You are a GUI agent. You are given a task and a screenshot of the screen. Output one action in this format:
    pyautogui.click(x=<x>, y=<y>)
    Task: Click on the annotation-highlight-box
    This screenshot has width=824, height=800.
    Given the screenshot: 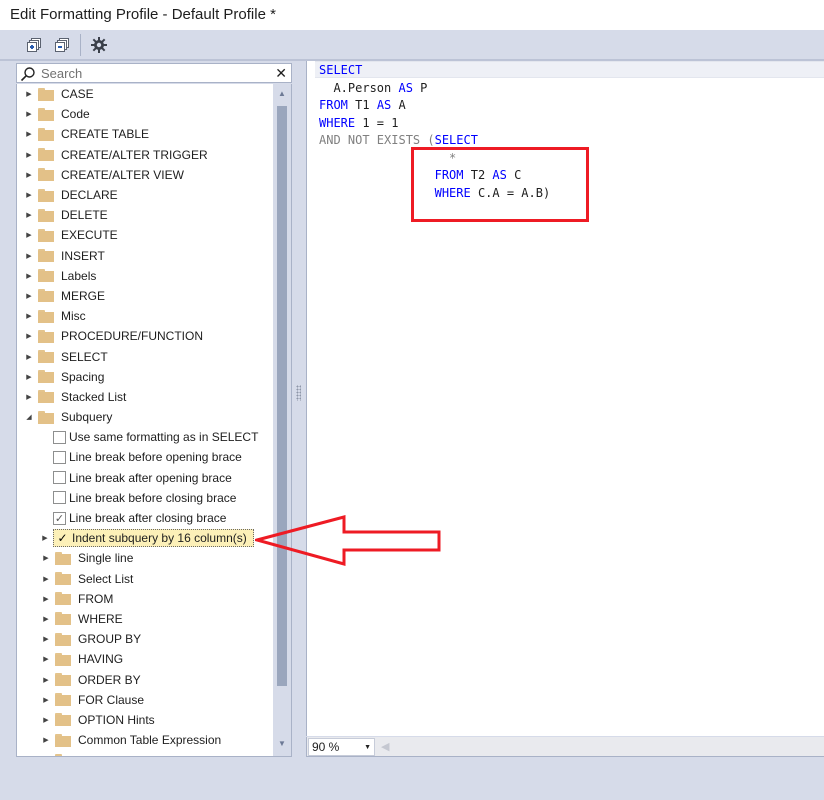 What is the action you would take?
    pyautogui.click(x=500, y=184)
    